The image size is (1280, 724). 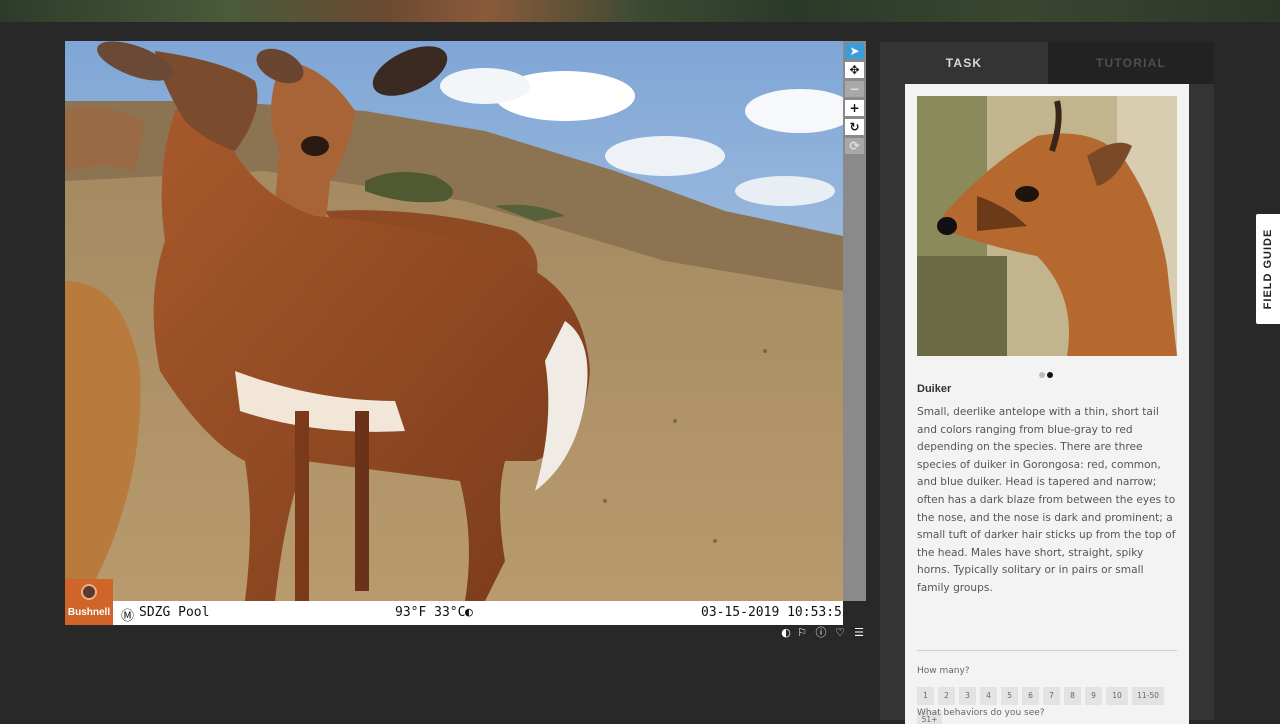 What do you see at coordinates (854, 108) in the screenshot?
I see `zoom-in-icon: +` at bounding box center [854, 108].